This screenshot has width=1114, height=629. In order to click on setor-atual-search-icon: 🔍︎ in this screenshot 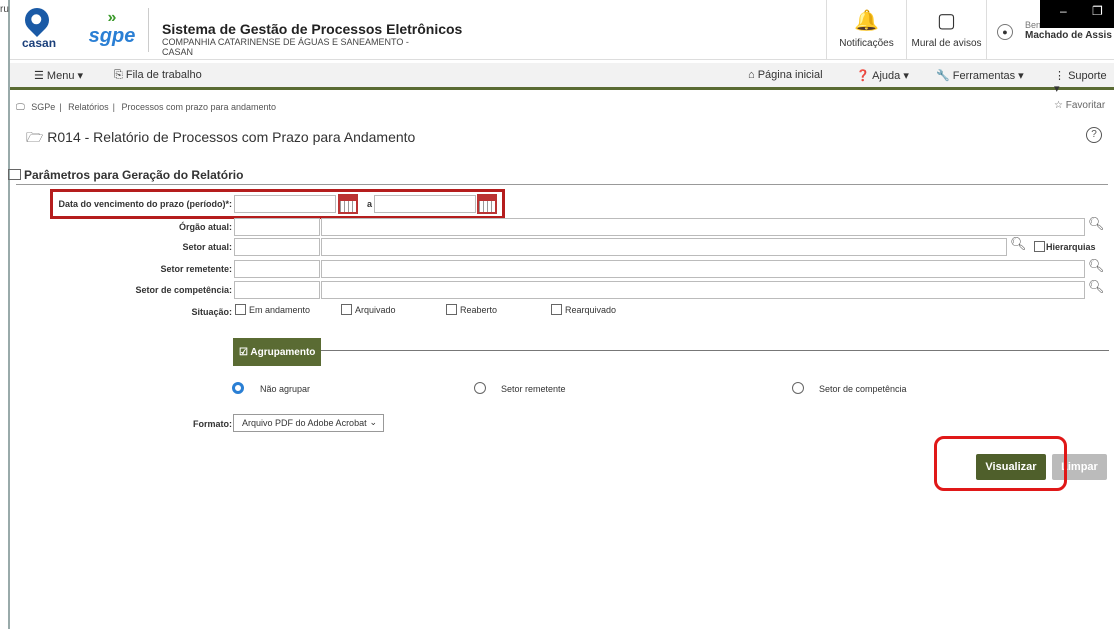, I will do `click(1018, 244)`.